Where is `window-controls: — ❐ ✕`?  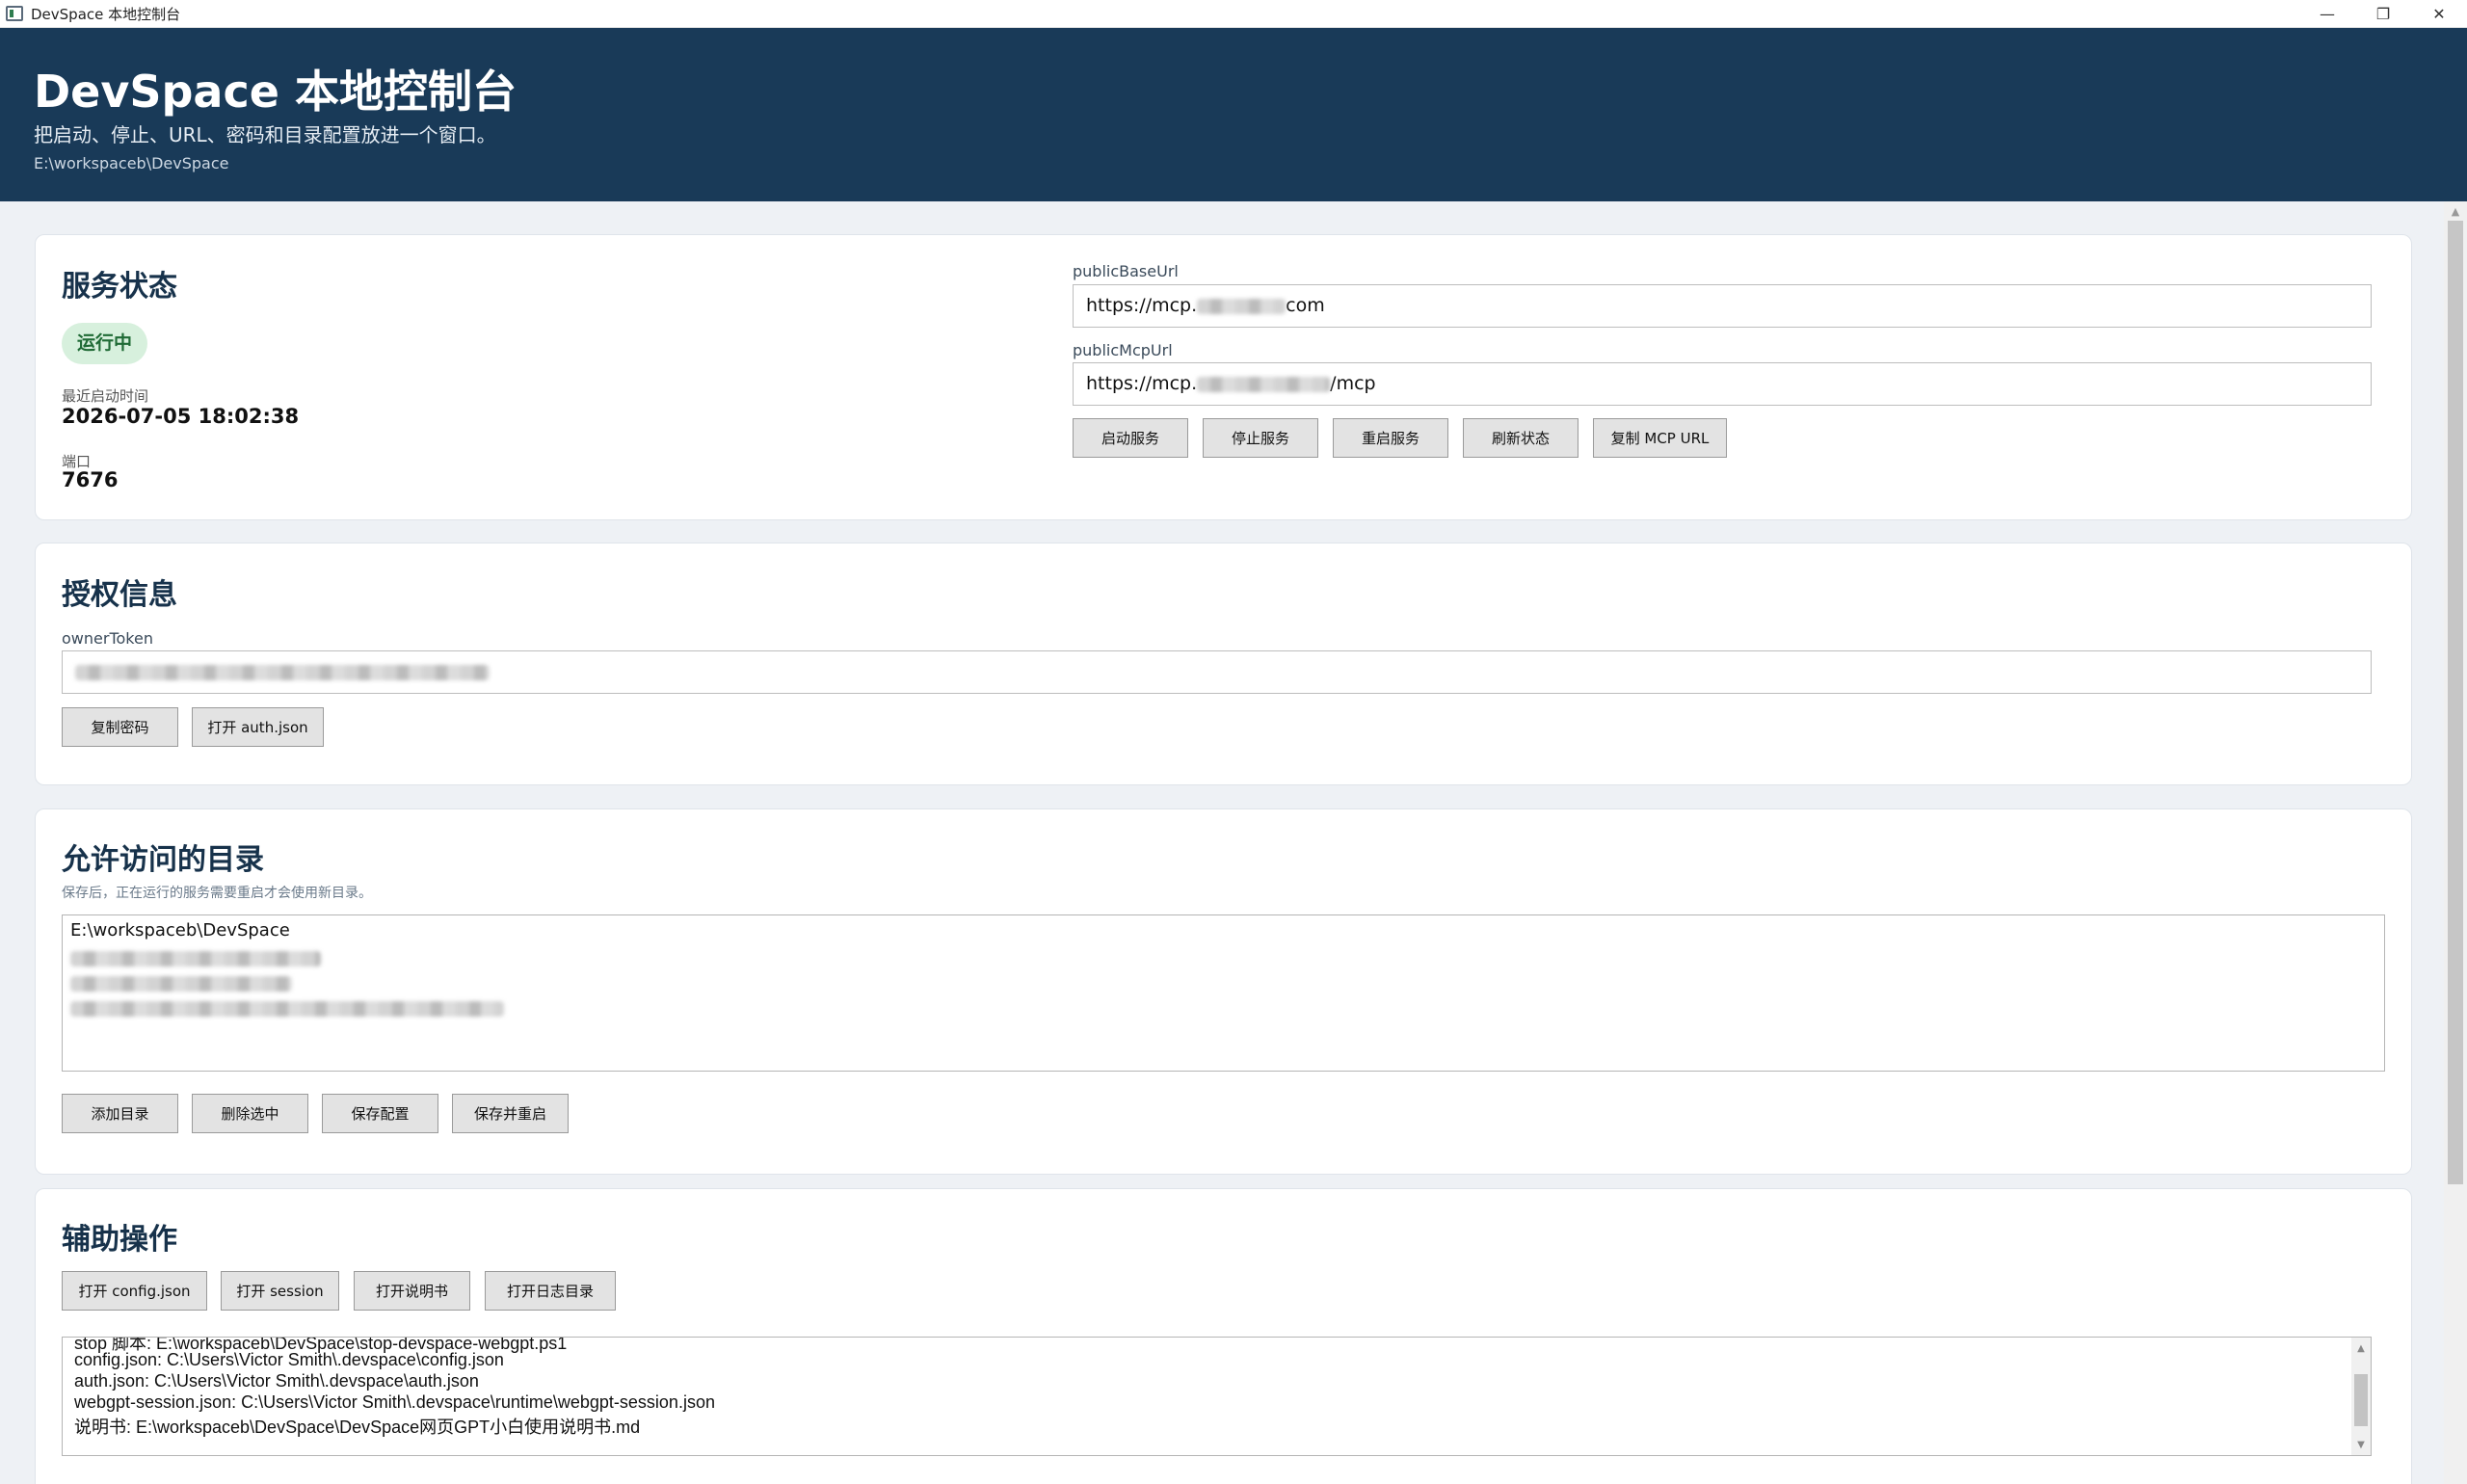
window-controls: — ❐ ✕ is located at coordinates (2383, 14).